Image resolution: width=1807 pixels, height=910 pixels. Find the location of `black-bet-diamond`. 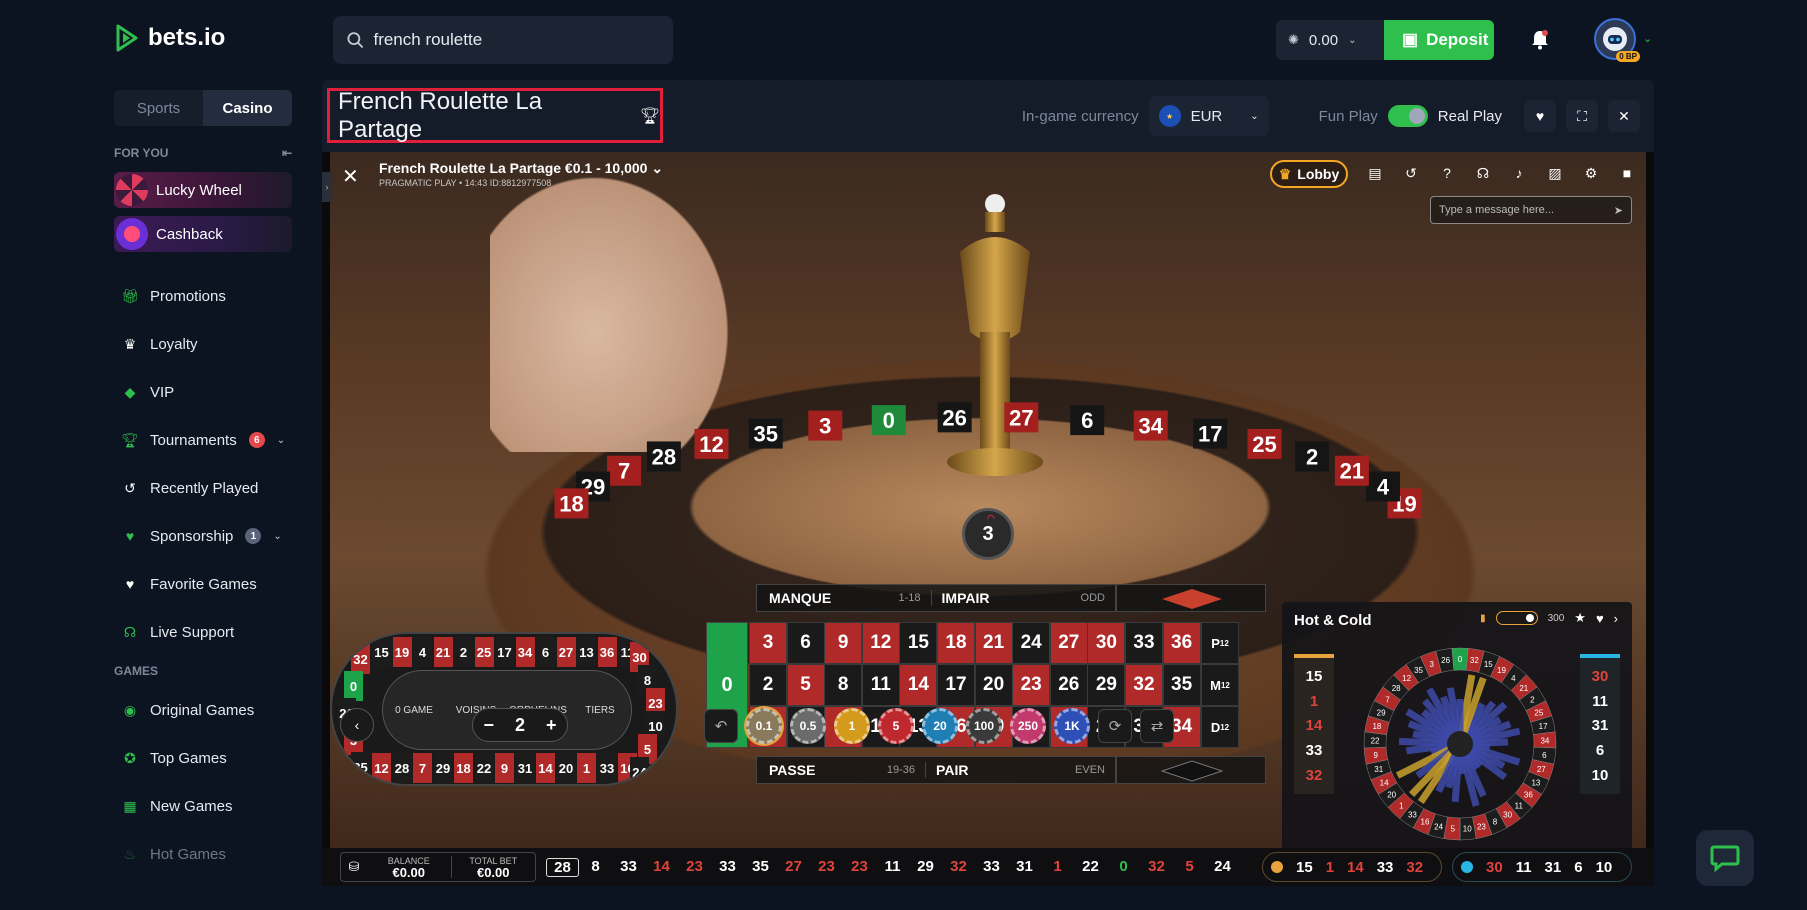

black-bet-diamond is located at coordinates (1191, 770).